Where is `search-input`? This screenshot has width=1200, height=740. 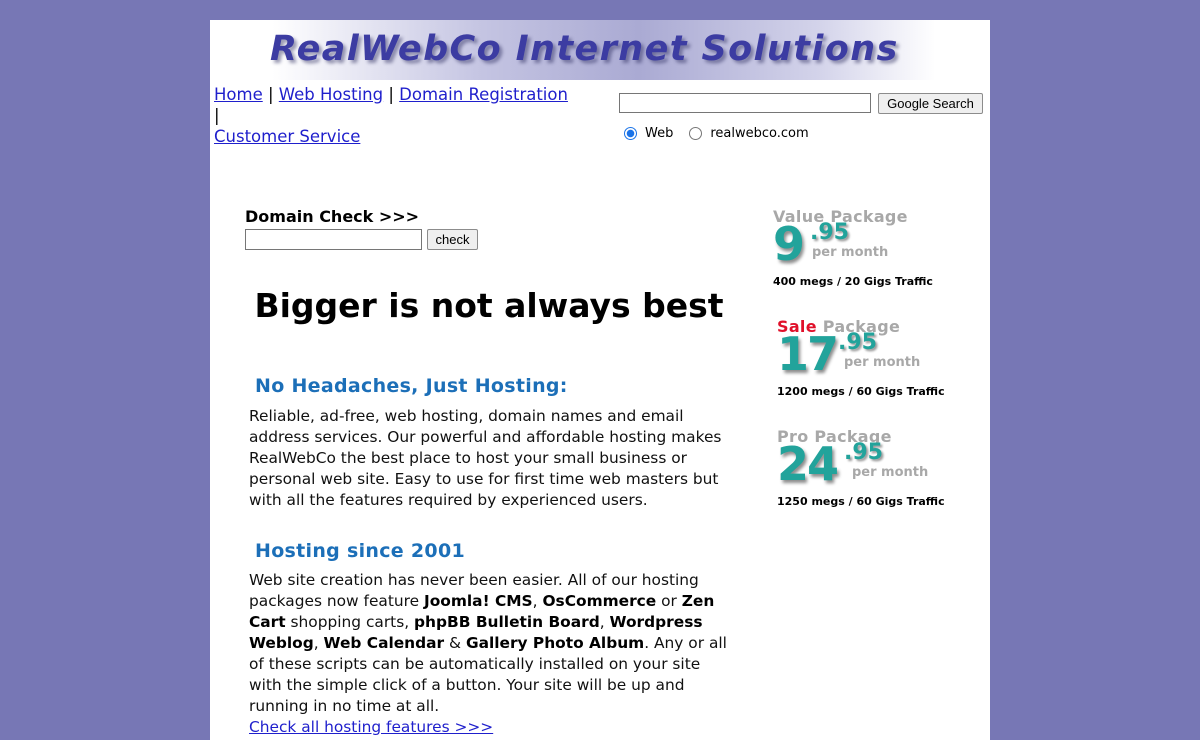
search-input is located at coordinates (745, 103).